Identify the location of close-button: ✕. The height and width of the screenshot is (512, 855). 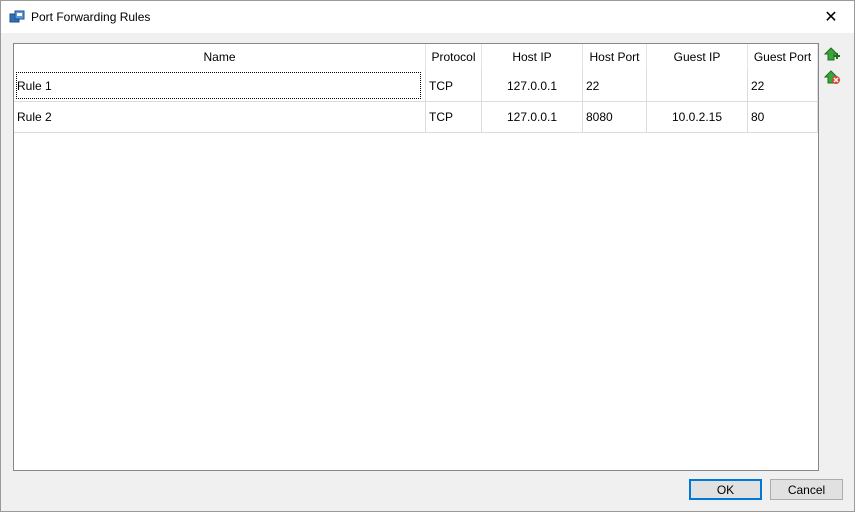
(831, 17).